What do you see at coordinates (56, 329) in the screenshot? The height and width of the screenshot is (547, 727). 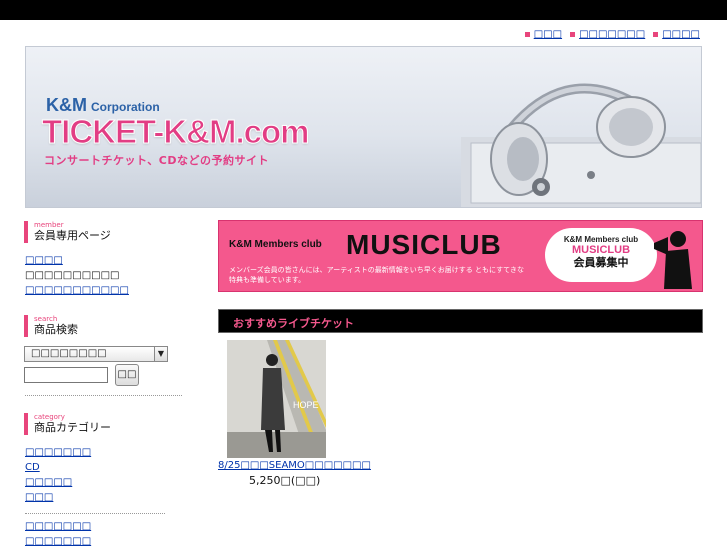 I see `section-title-ja: 商品検索` at bounding box center [56, 329].